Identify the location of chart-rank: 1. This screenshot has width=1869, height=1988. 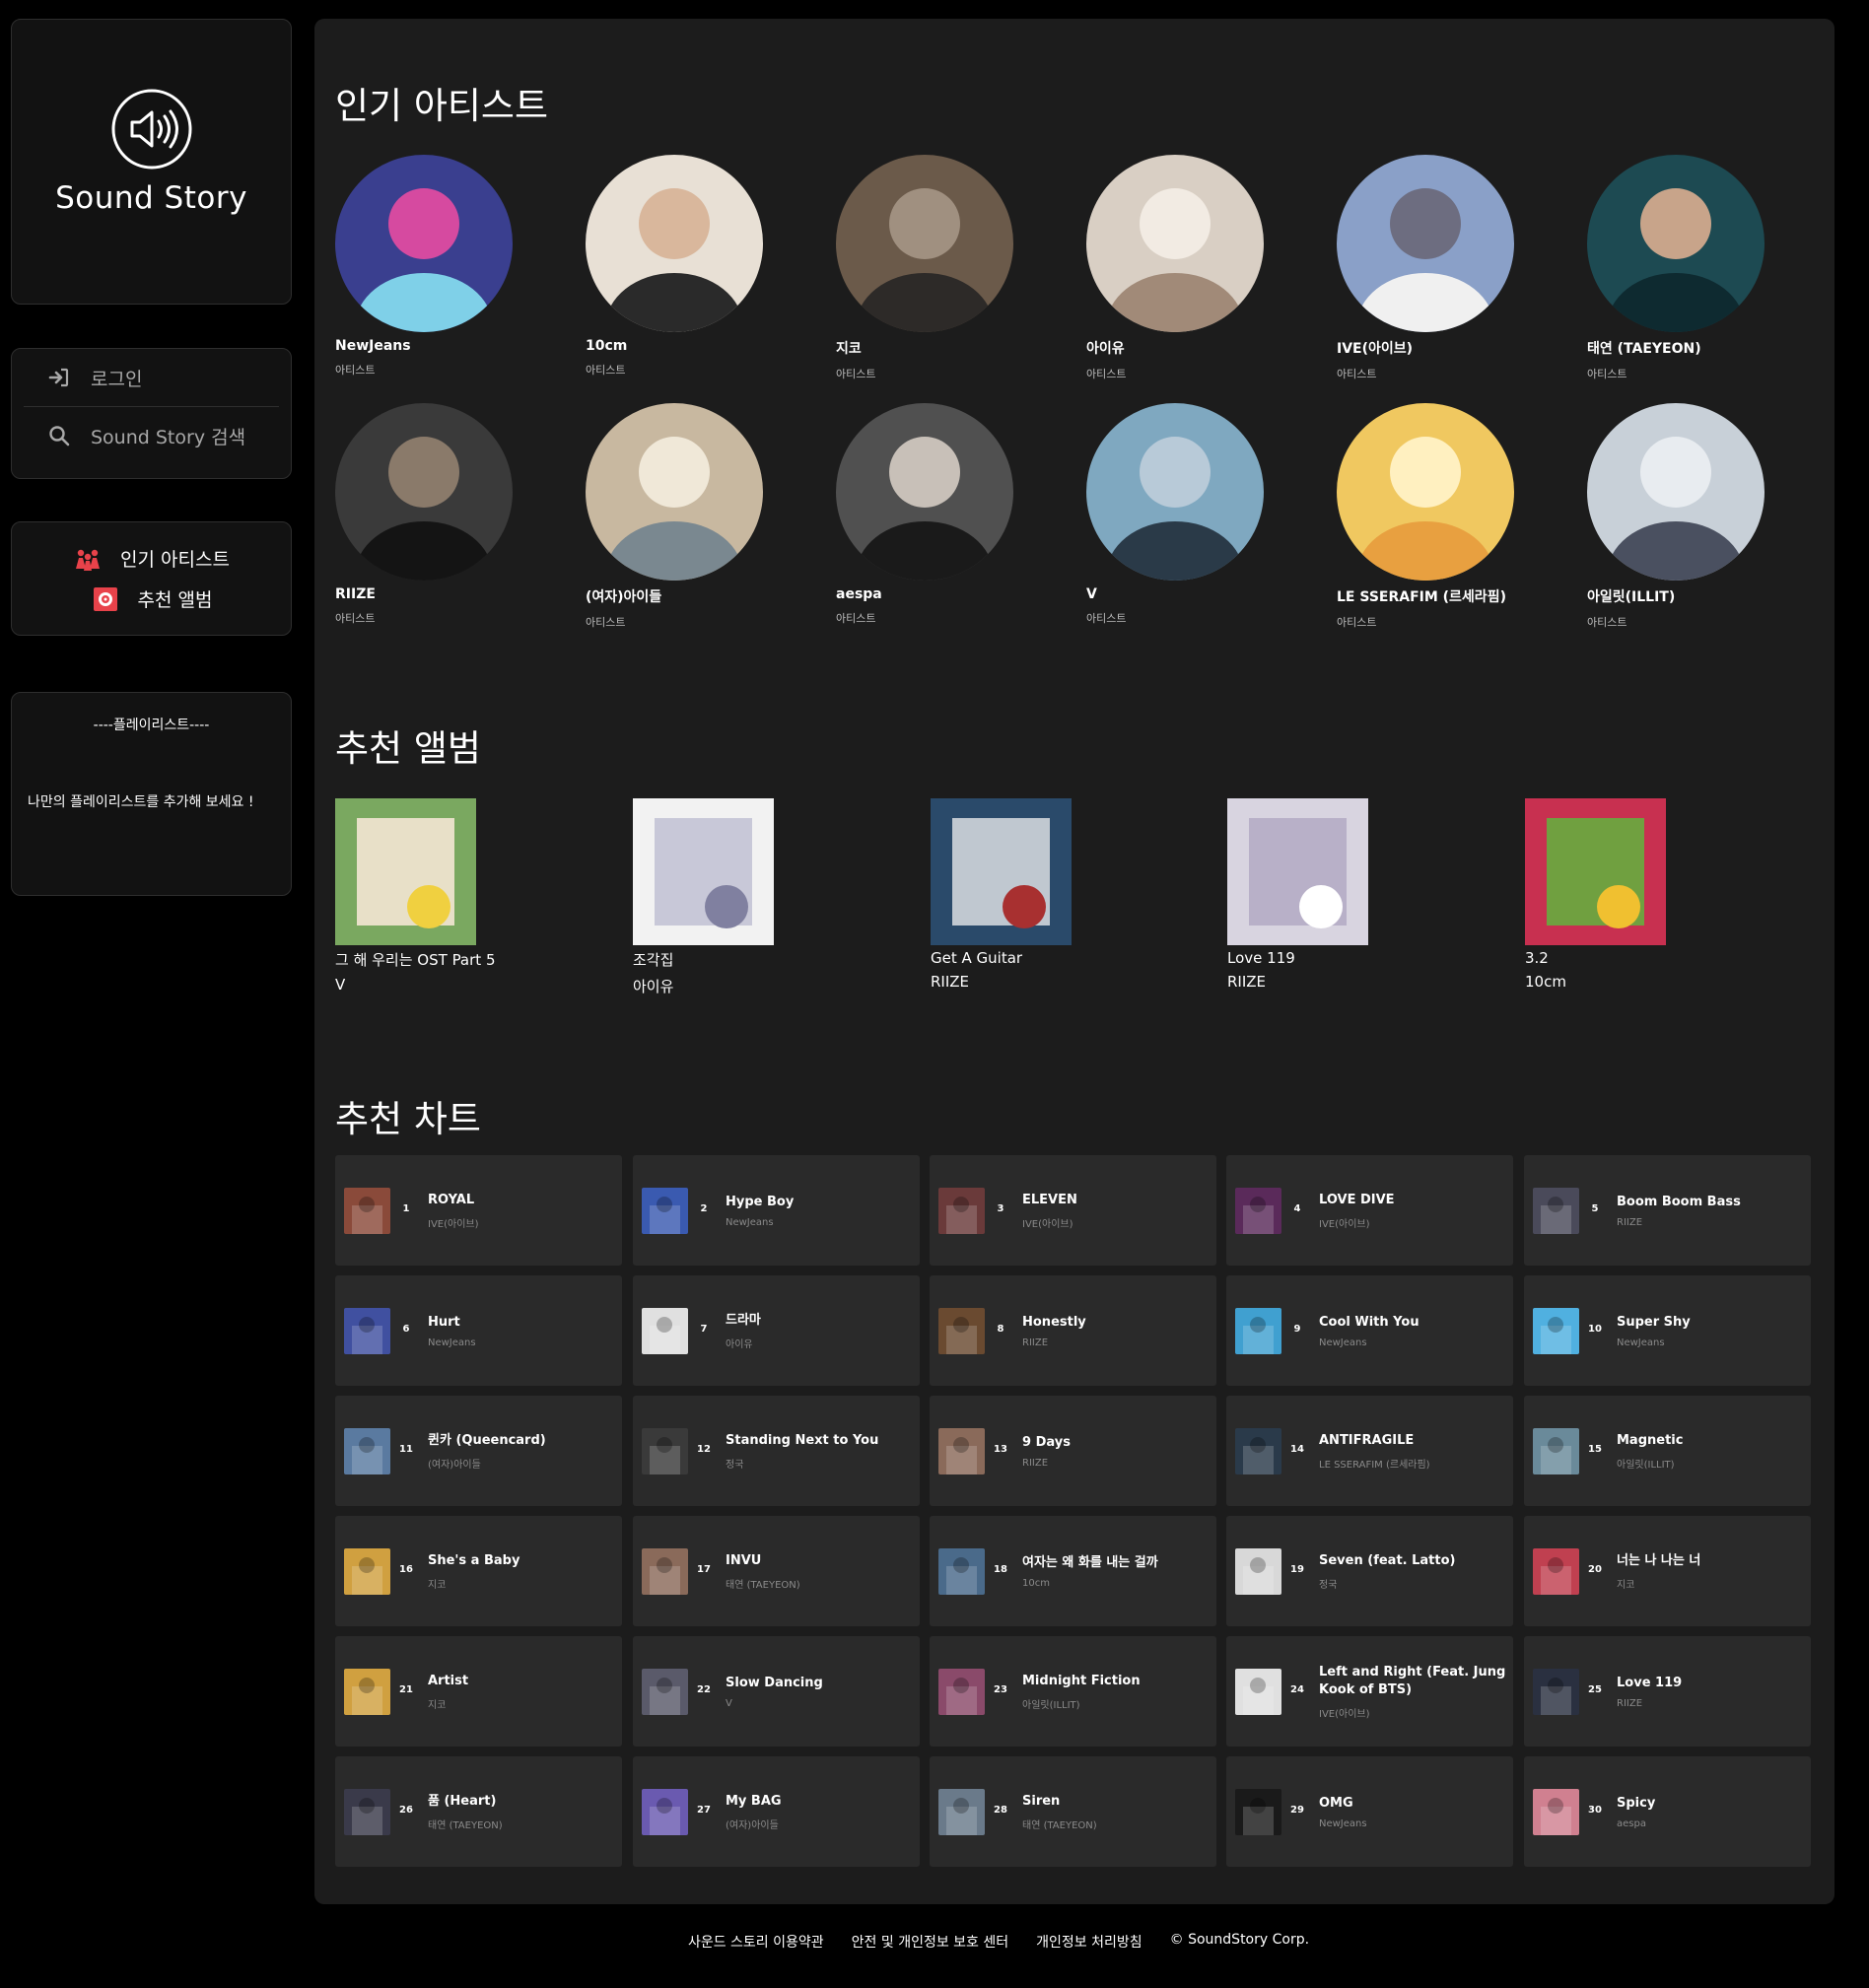
(406, 1208).